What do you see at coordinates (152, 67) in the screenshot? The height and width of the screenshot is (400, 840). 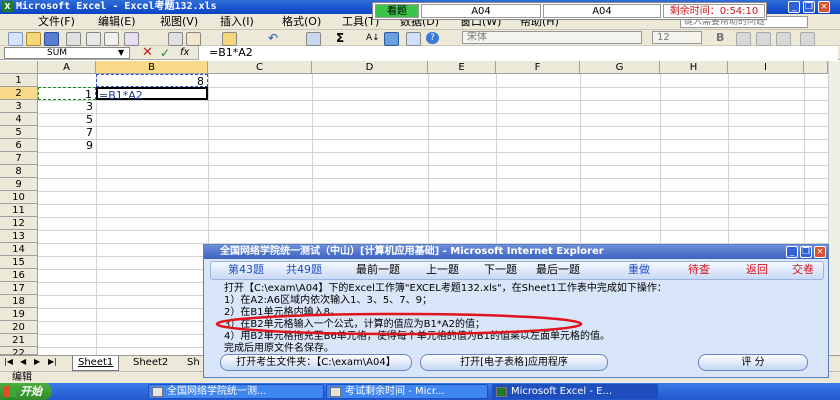 I see `column-header-b: B` at bounding box center [152, 67].